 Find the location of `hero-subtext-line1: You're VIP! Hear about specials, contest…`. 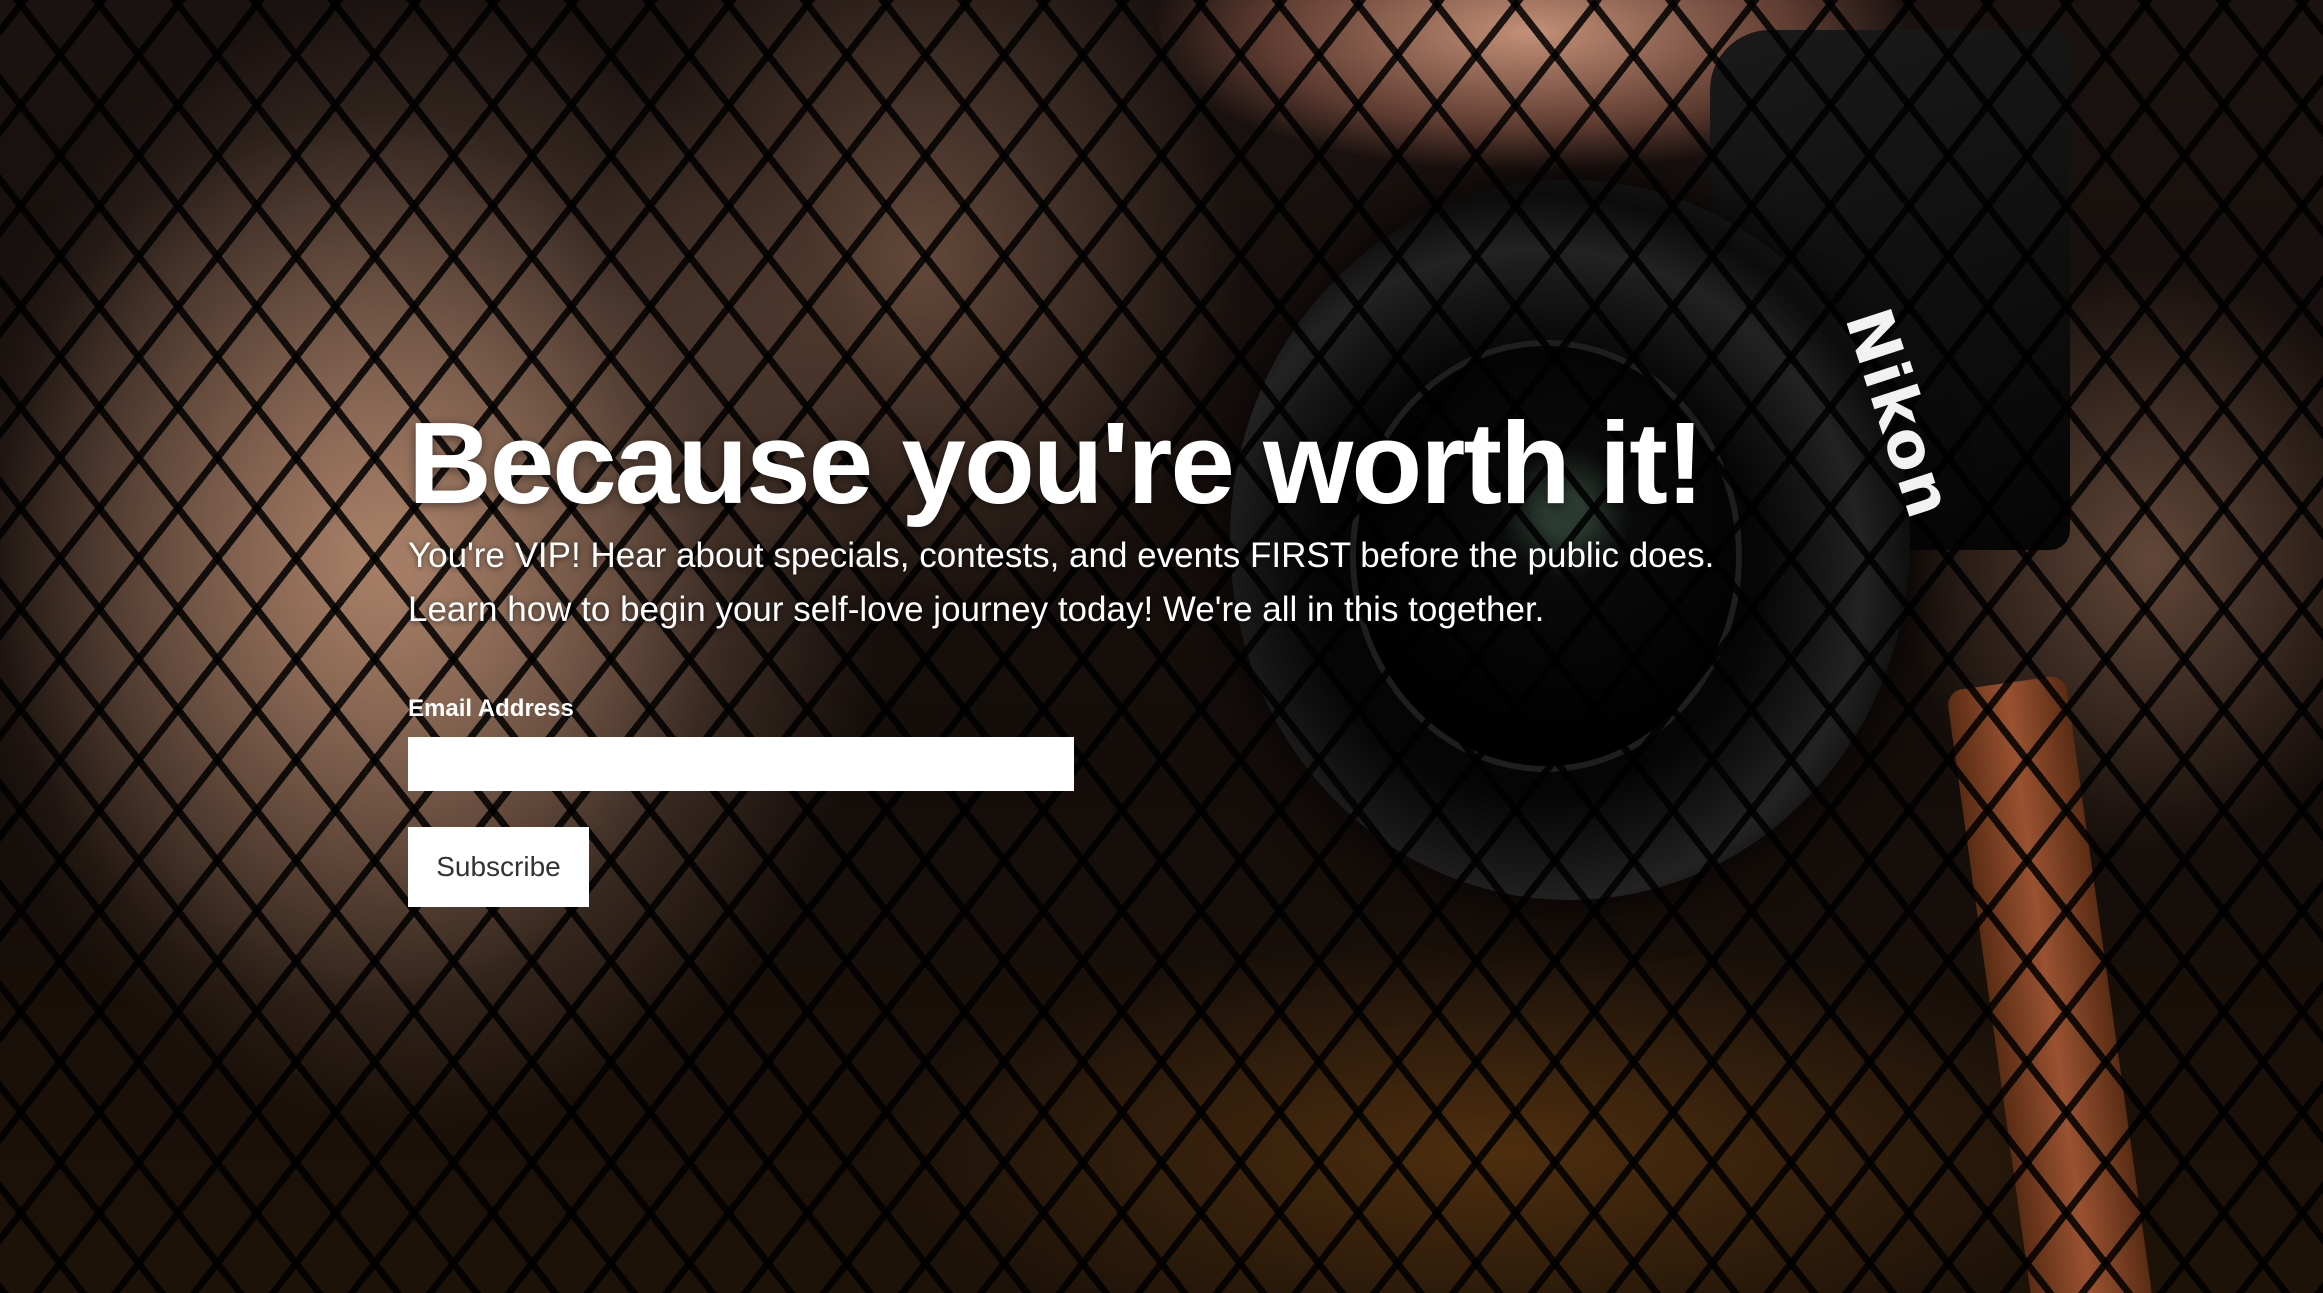

hero-subtext-line1: You're VIP! Hear about specials, contest… is located at coordinates (1061, 555).